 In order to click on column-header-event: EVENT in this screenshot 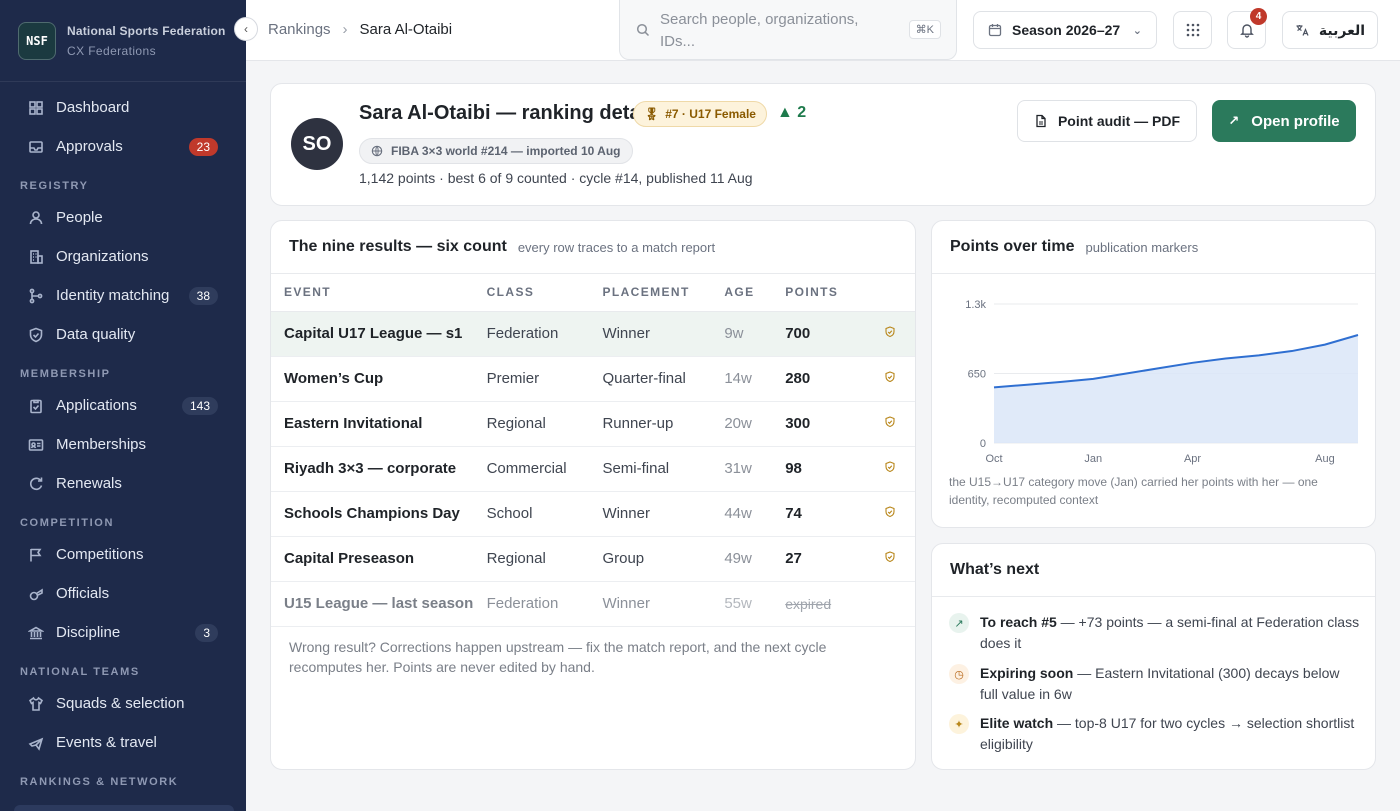, I will do `click(379, 293)`.